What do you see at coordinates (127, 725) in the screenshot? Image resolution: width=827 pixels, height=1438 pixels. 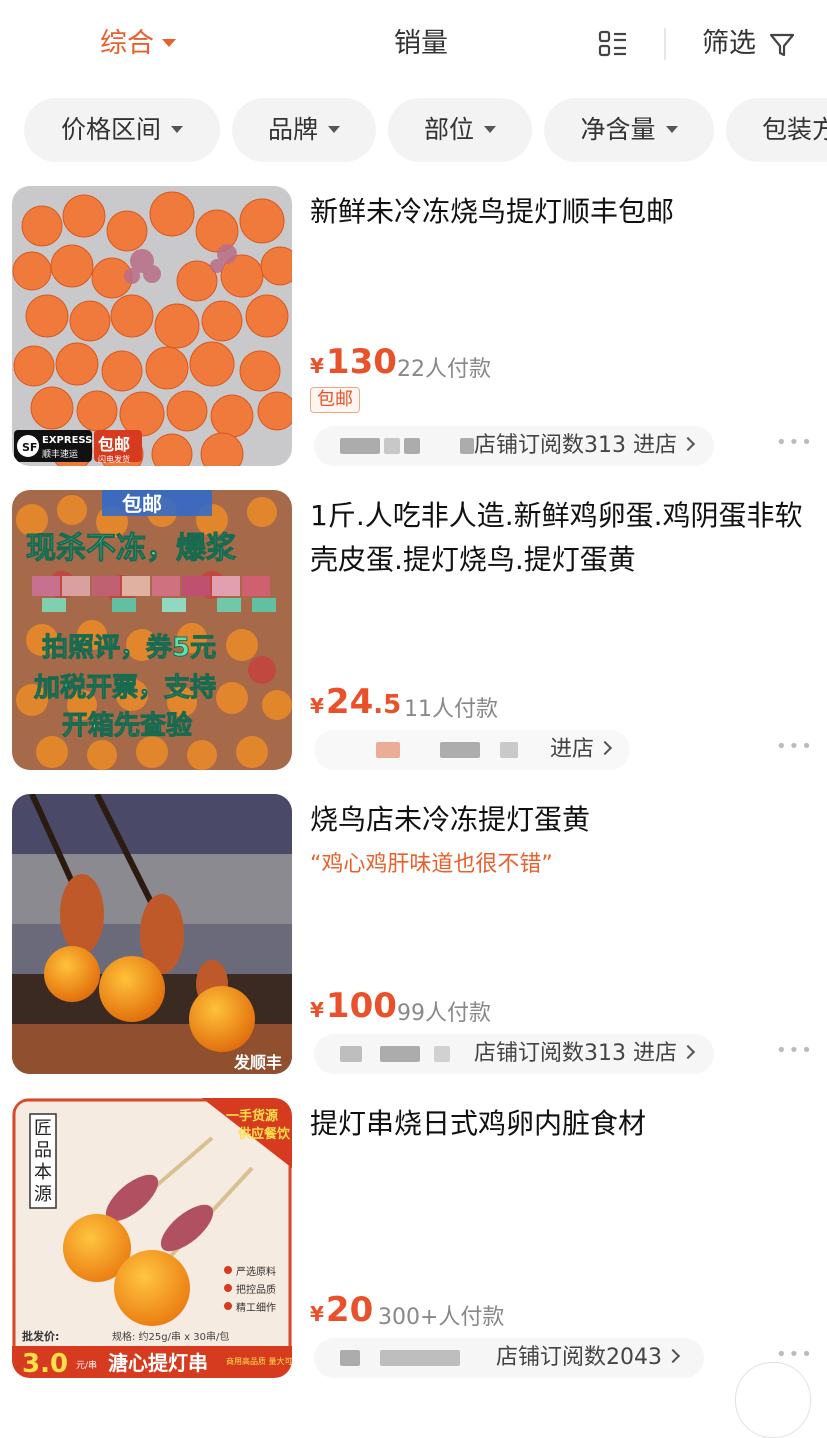 I see `thumb-text: 开箱先查验` at bounding box center [127, 725].